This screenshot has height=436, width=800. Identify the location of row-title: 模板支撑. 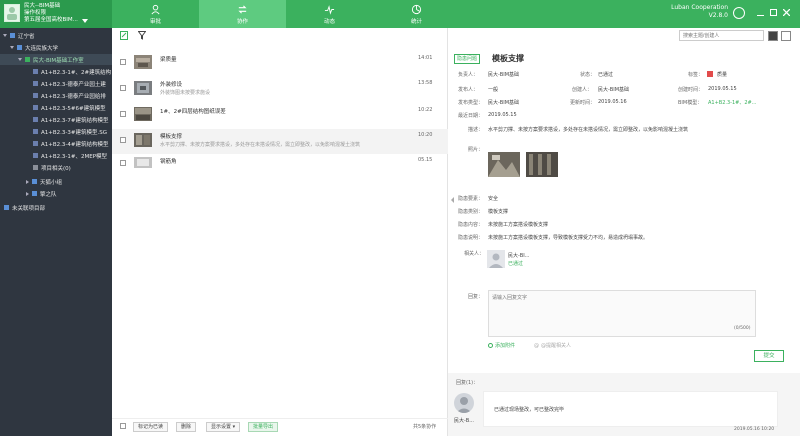
(171, 137).